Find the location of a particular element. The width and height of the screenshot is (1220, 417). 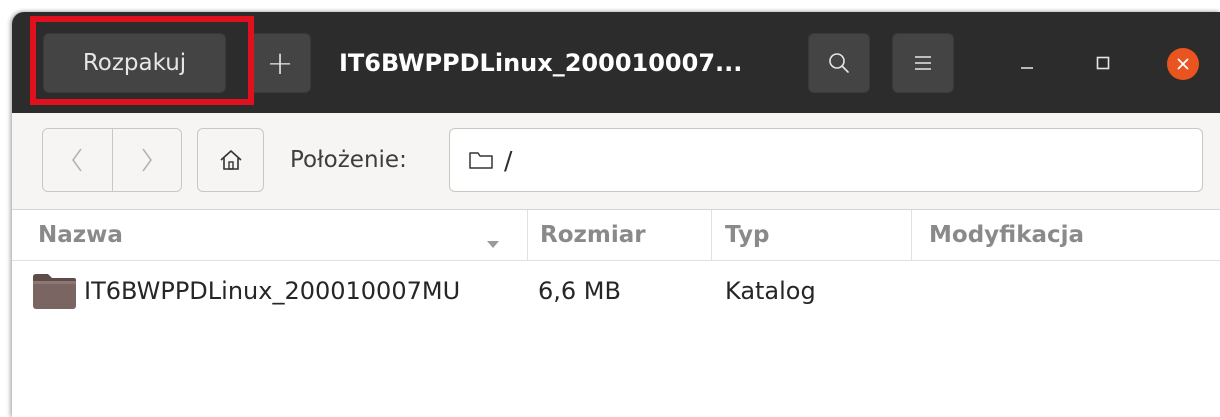

close-icon is located at coordinates (1183, 64).